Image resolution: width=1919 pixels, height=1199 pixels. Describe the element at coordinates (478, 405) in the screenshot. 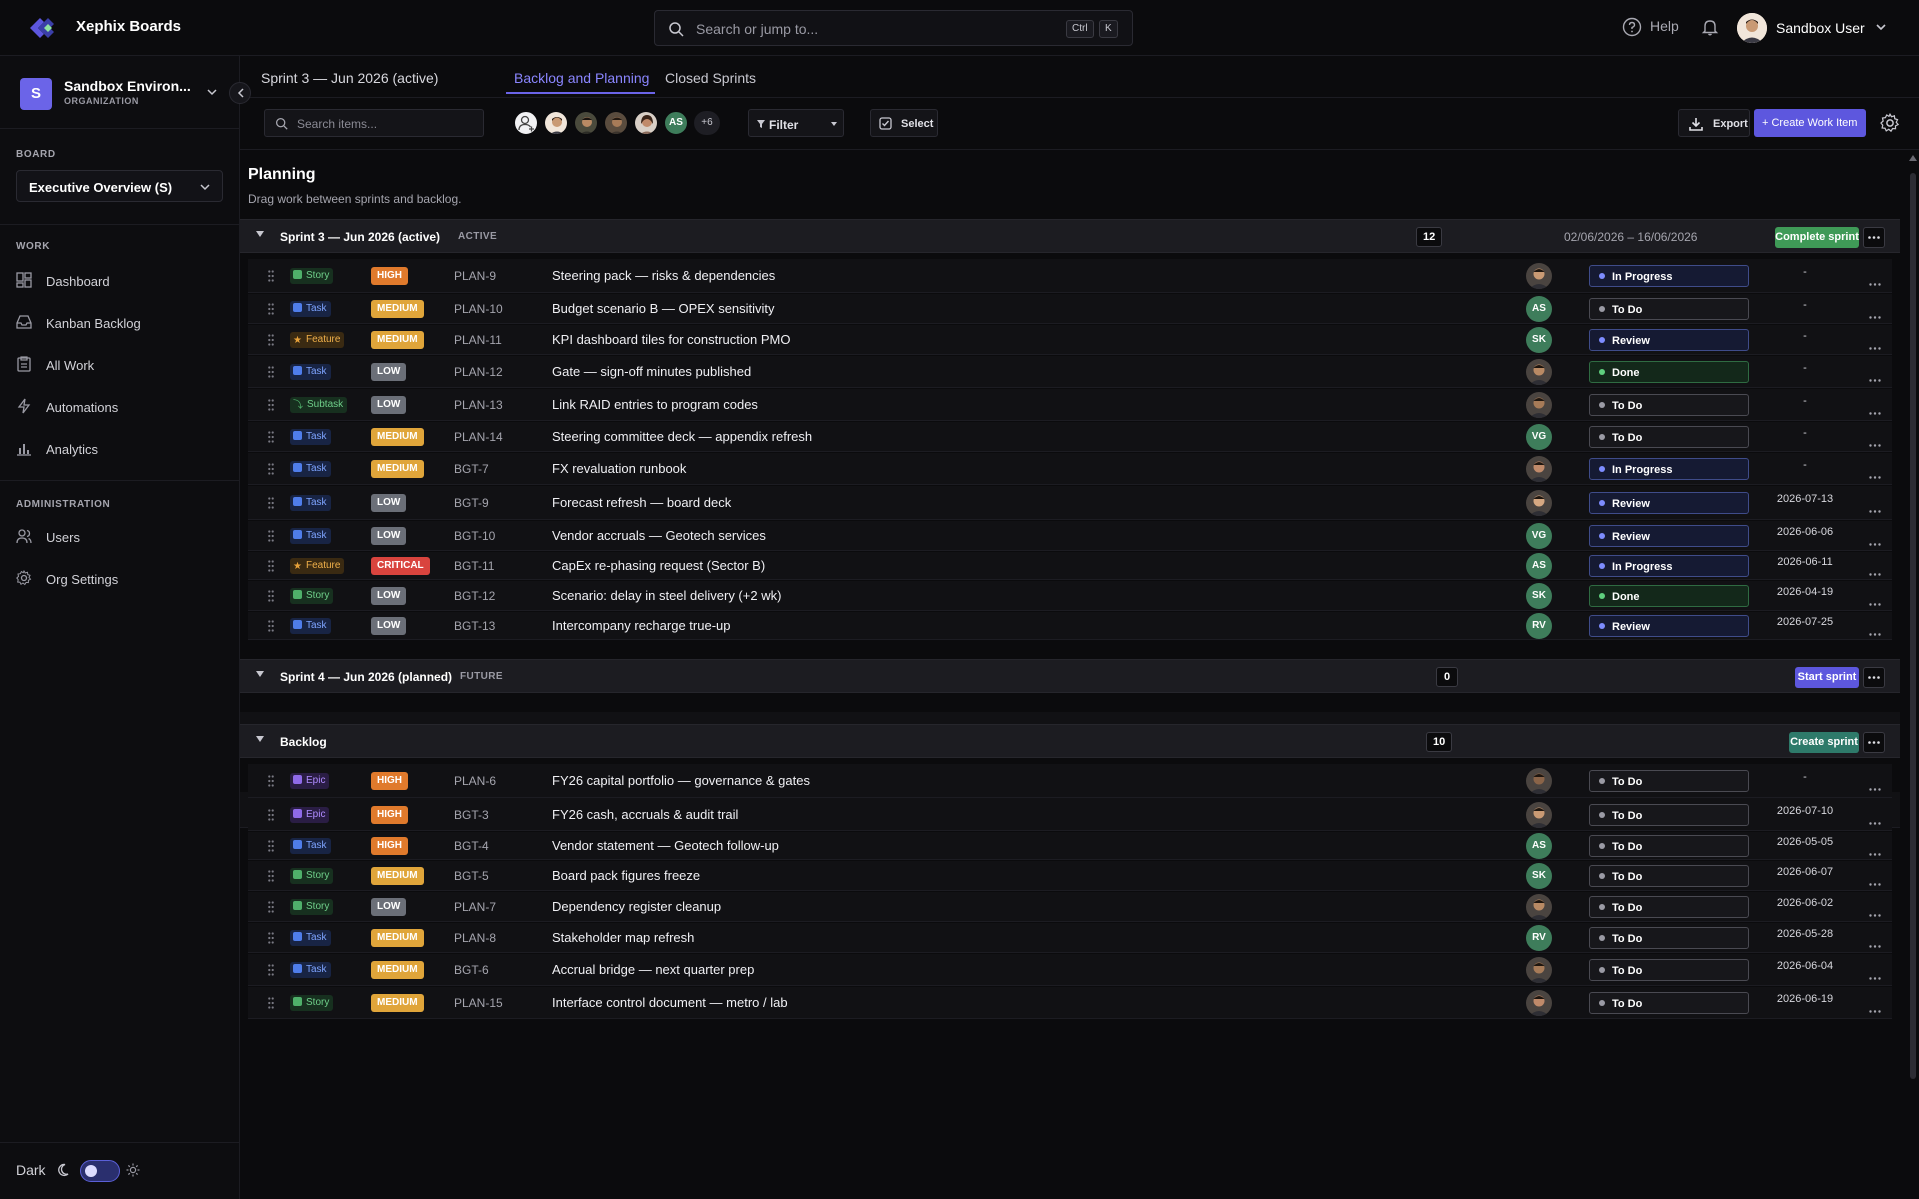

I see `item-key: PLAN-13` at that location.